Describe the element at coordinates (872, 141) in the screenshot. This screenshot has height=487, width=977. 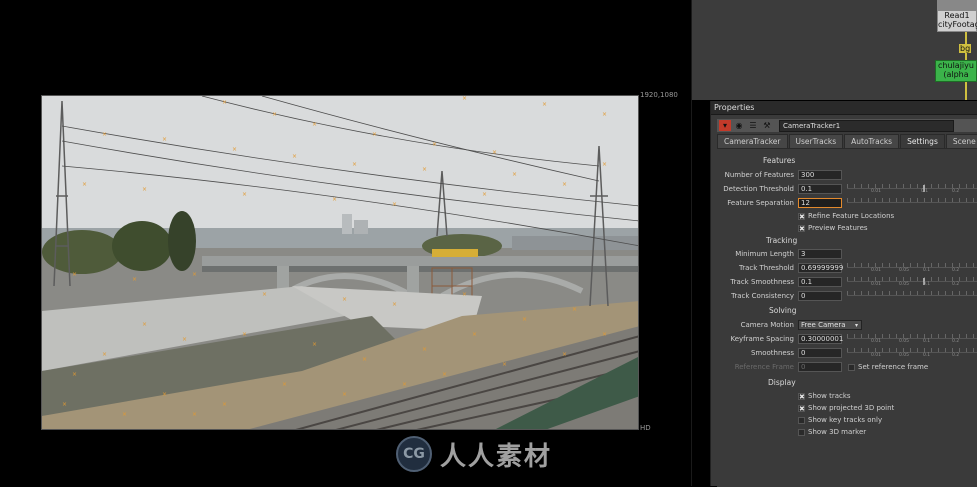
I see `tab-autotracks: AutoTracks` at that location.